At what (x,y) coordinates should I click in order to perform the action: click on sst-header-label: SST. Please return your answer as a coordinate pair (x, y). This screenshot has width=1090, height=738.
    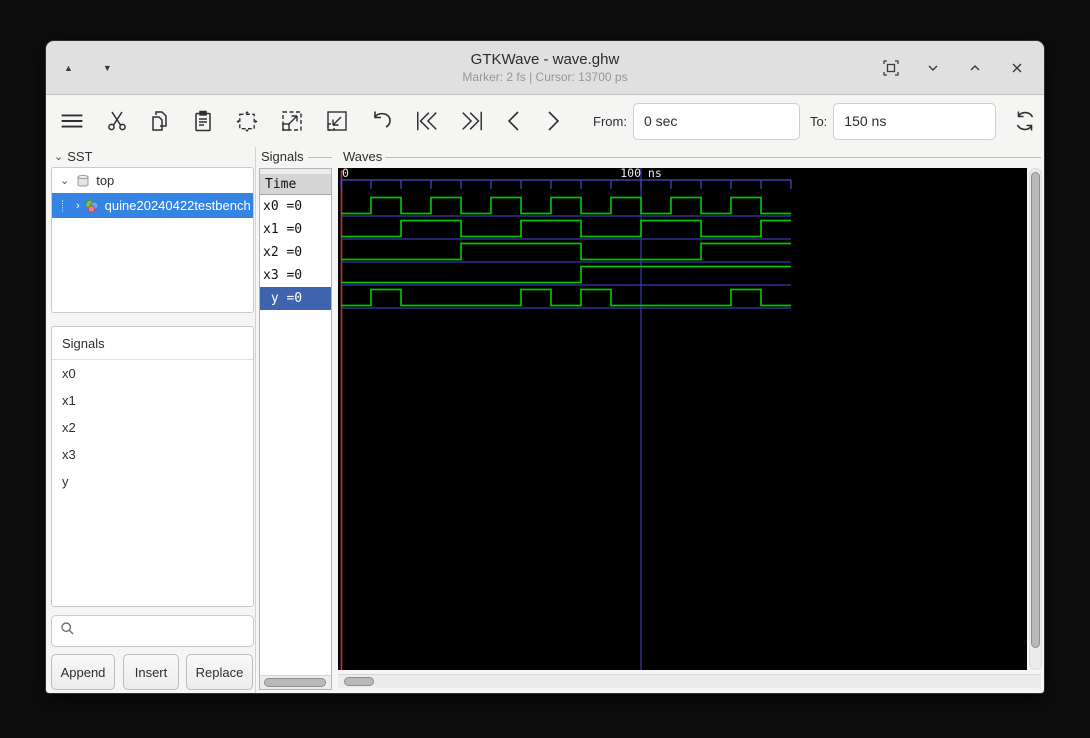
    Looking at the image, I should click on (80, 156).